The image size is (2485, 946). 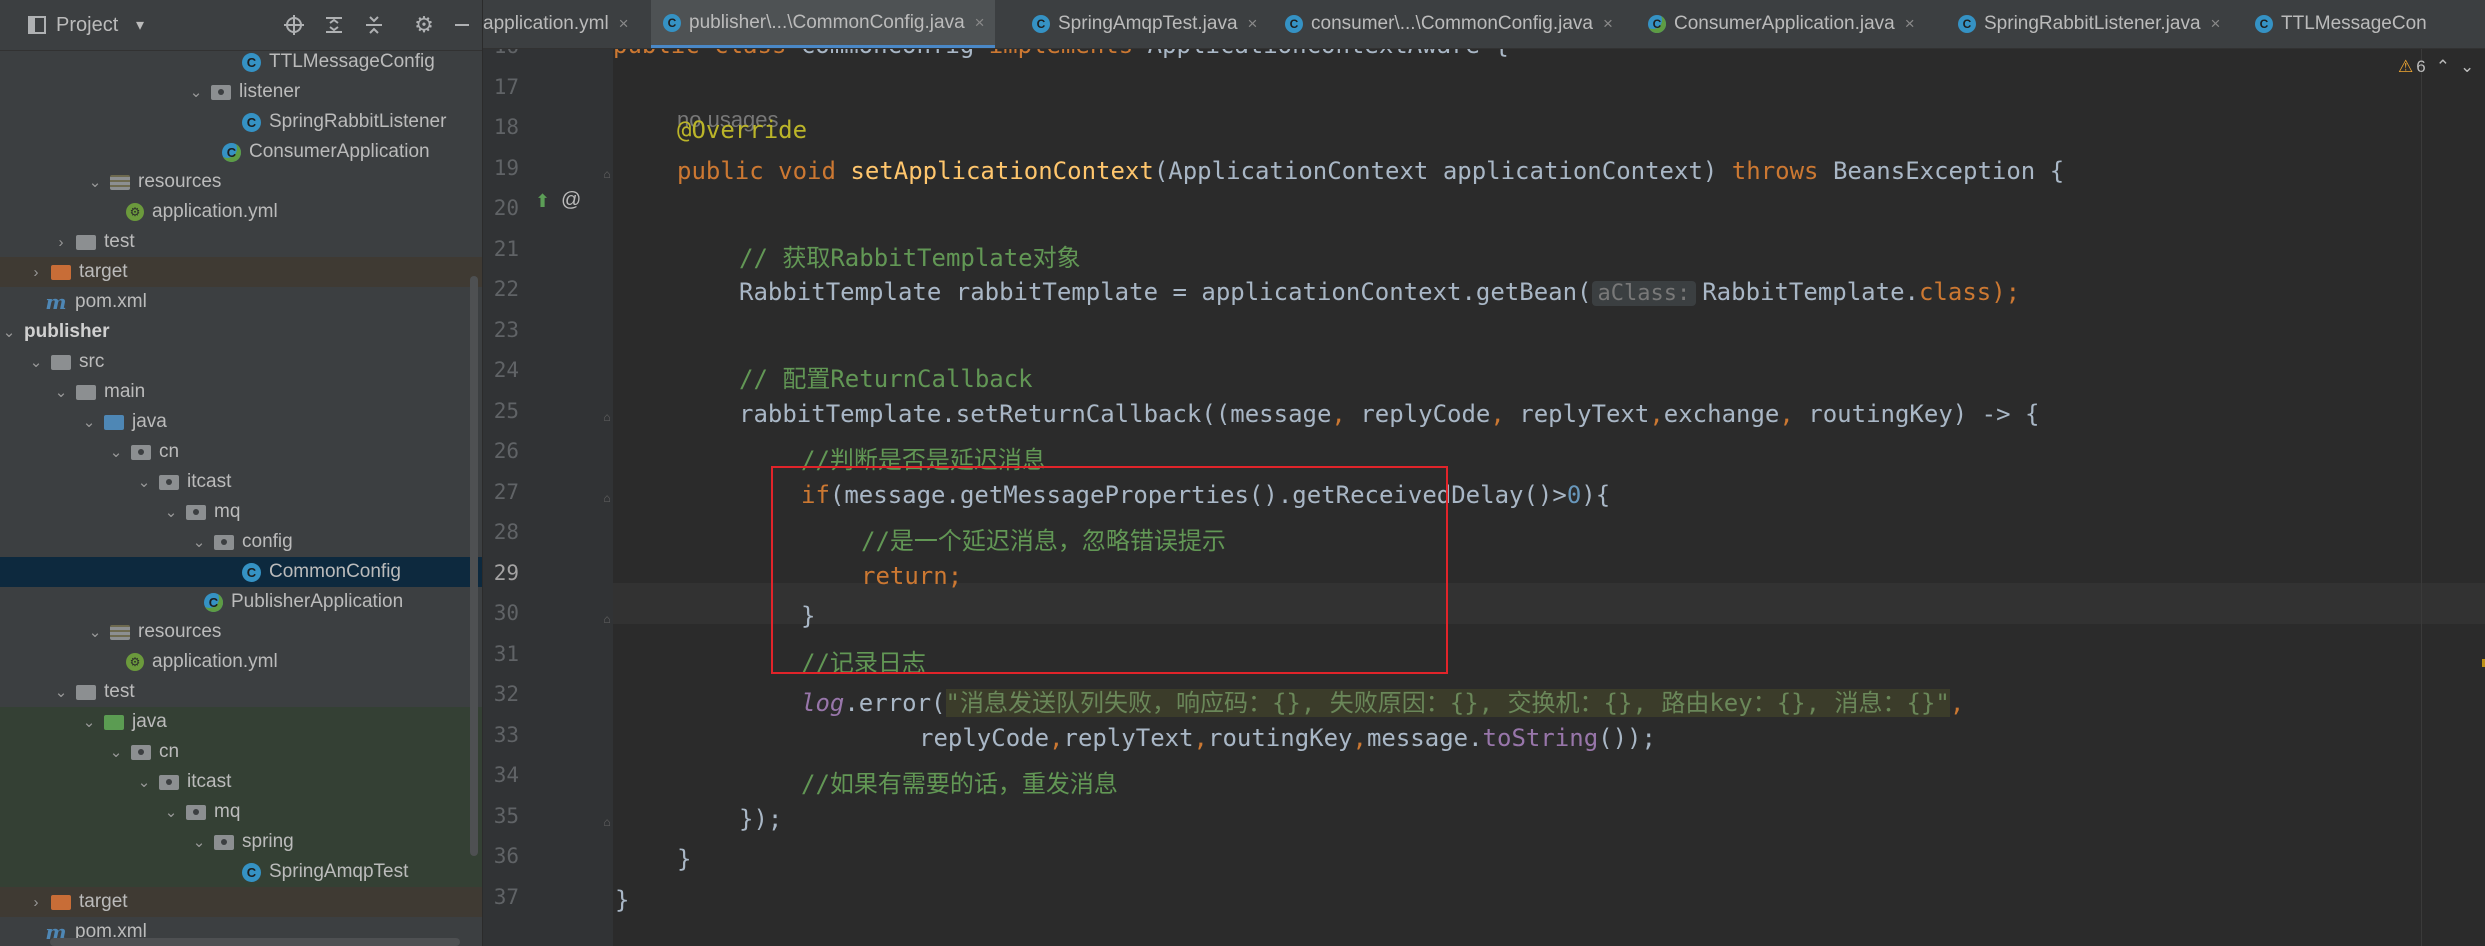 What do you see at coordinates (294, 25) in the screenshot?
I see `target-icon` at bounding box center [294, 25].